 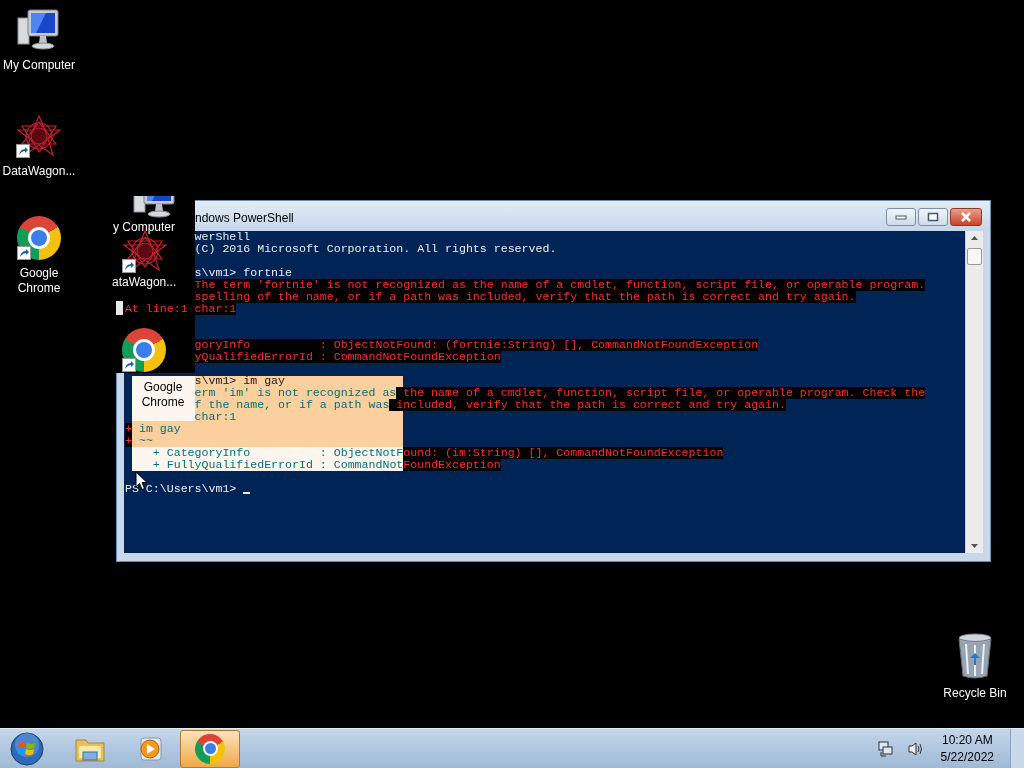 What do you see at coordinates (525, 297) in the screenshot?
I see `error-text: spelling of the name, or if a path was included, verify that the path is correct and try again.` at bounding box center [525, 297].